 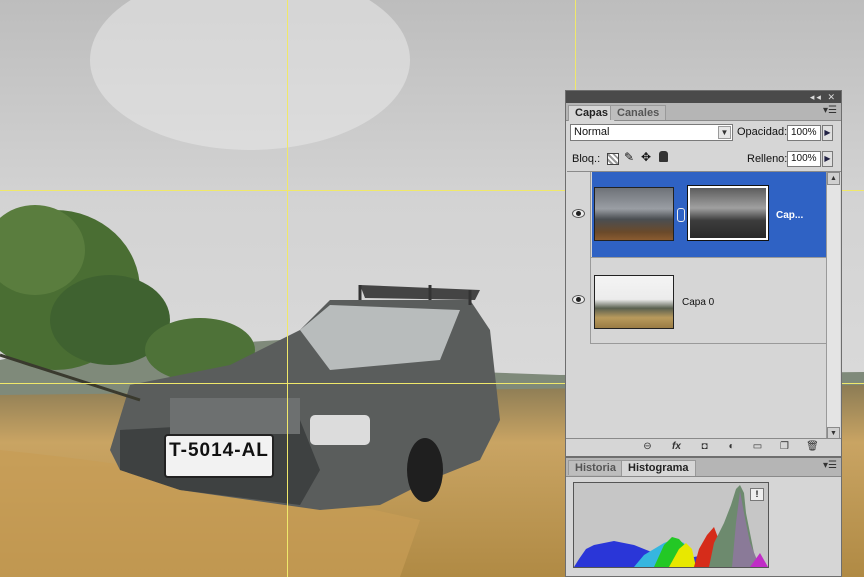 I want to click on layer-mask-thumbnail, so click(x=728, y=213).